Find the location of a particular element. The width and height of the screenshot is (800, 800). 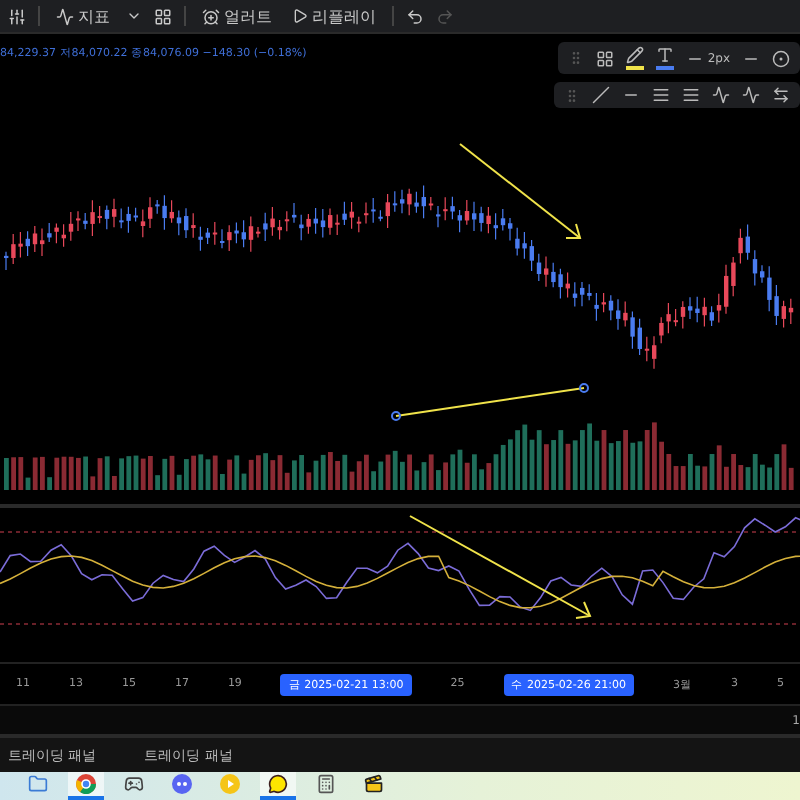

alert-button: 얼러트 is located at coordinates (237, 16).